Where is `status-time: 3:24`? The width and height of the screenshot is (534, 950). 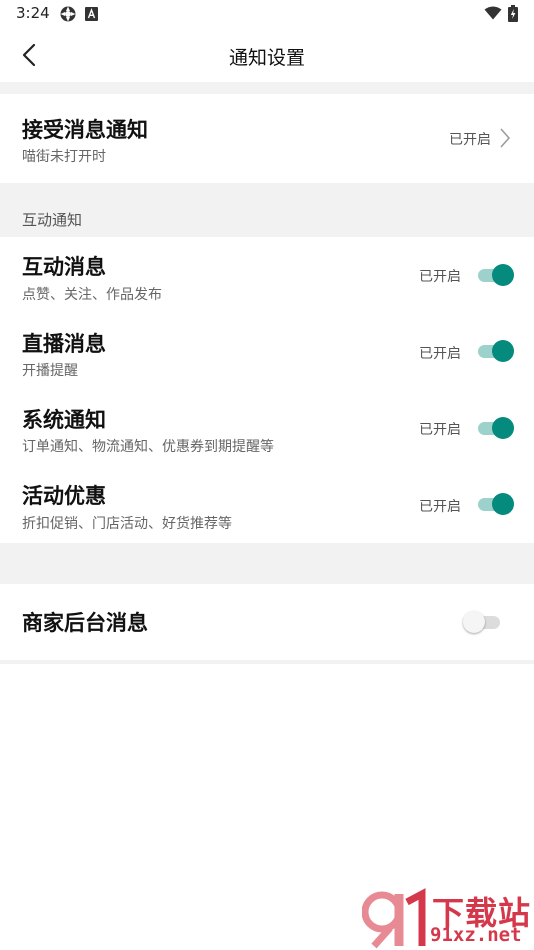 status-time: 3:24 is located at coordinates (33, 13).